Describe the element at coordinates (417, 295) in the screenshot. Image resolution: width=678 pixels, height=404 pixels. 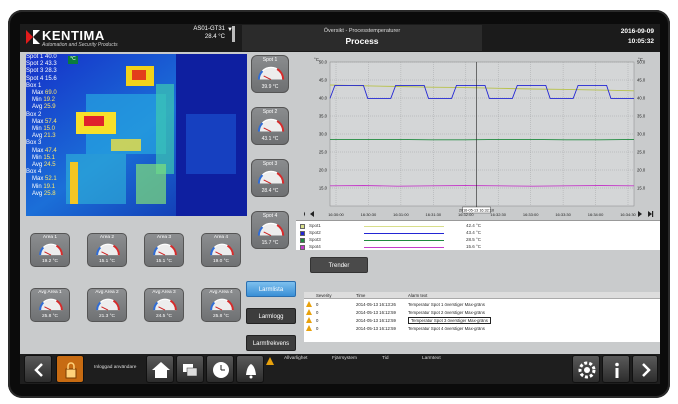
I see `col-alarm-text: Alarm text` at that location.